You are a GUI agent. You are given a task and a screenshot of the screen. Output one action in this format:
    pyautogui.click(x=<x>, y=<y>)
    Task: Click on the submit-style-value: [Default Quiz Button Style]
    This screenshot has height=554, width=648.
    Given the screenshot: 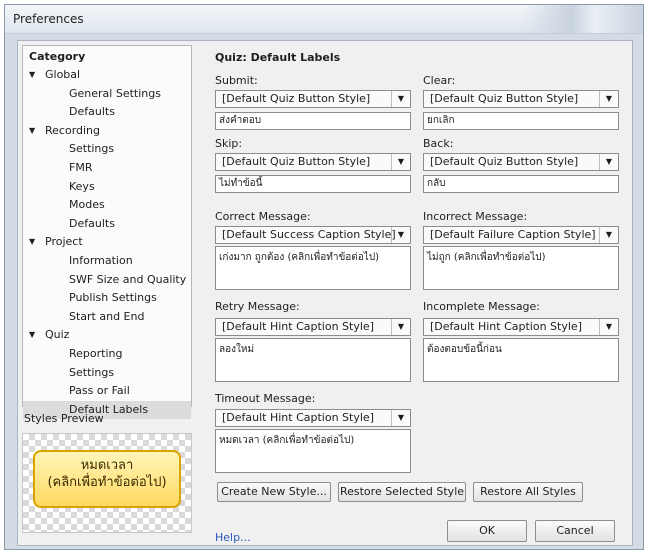 What is the action you would take?
    pyautogui.click(x=296, y=98)
    